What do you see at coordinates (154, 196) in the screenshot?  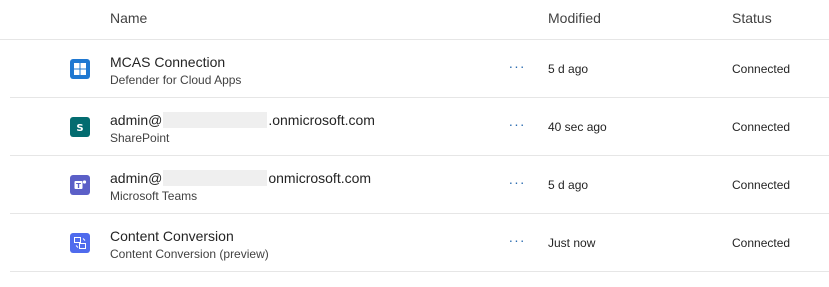 I see `row-subtitle: Microsoft Teams` at bounding box center [154, 196].